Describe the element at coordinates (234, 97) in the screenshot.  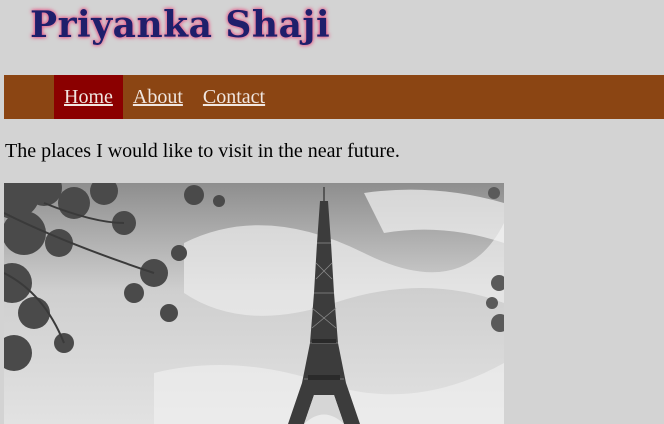
I see `nav-link-contact: Contact` at that location.